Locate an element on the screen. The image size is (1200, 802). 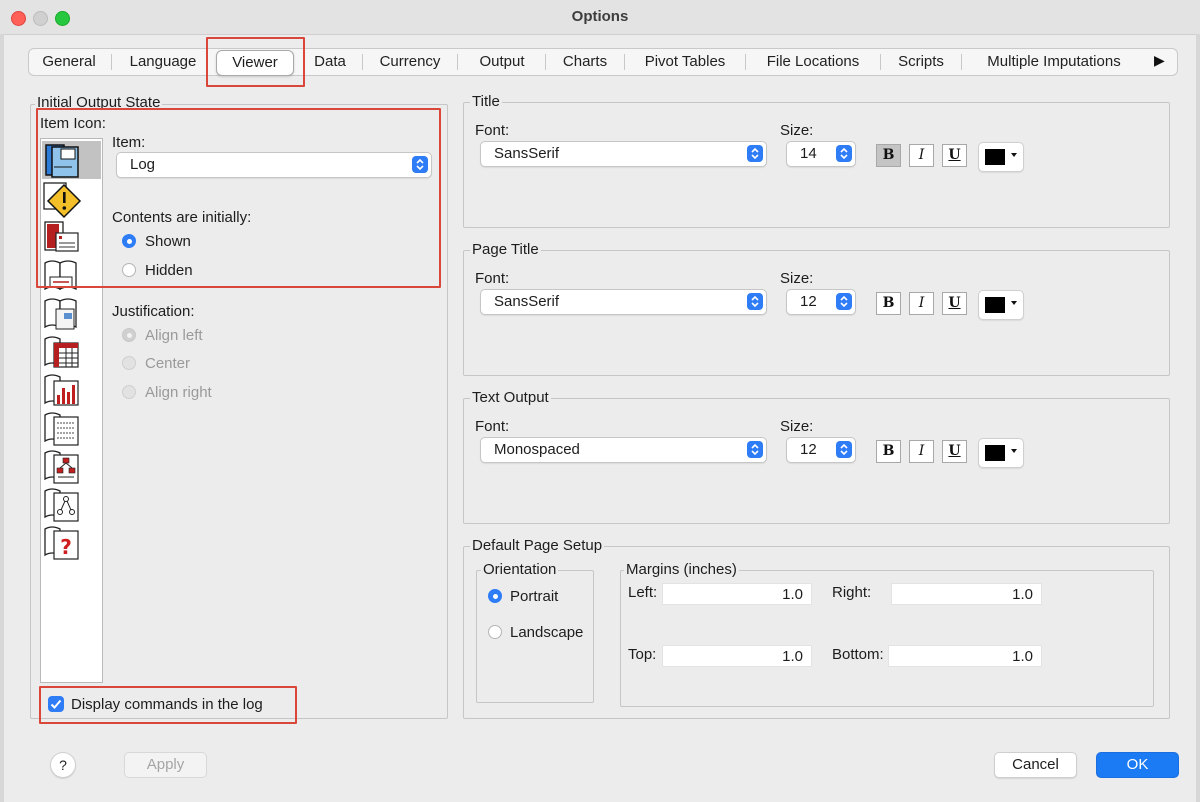
shown-radio is located at coordinates (129, 241).